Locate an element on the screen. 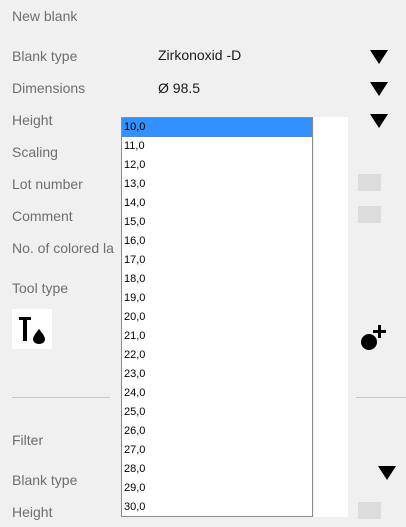 Image resolution: width=406 pixels, height=527 pixels. blank-type-value: Zirkonoxid -D is located at coordinates (199, 55).